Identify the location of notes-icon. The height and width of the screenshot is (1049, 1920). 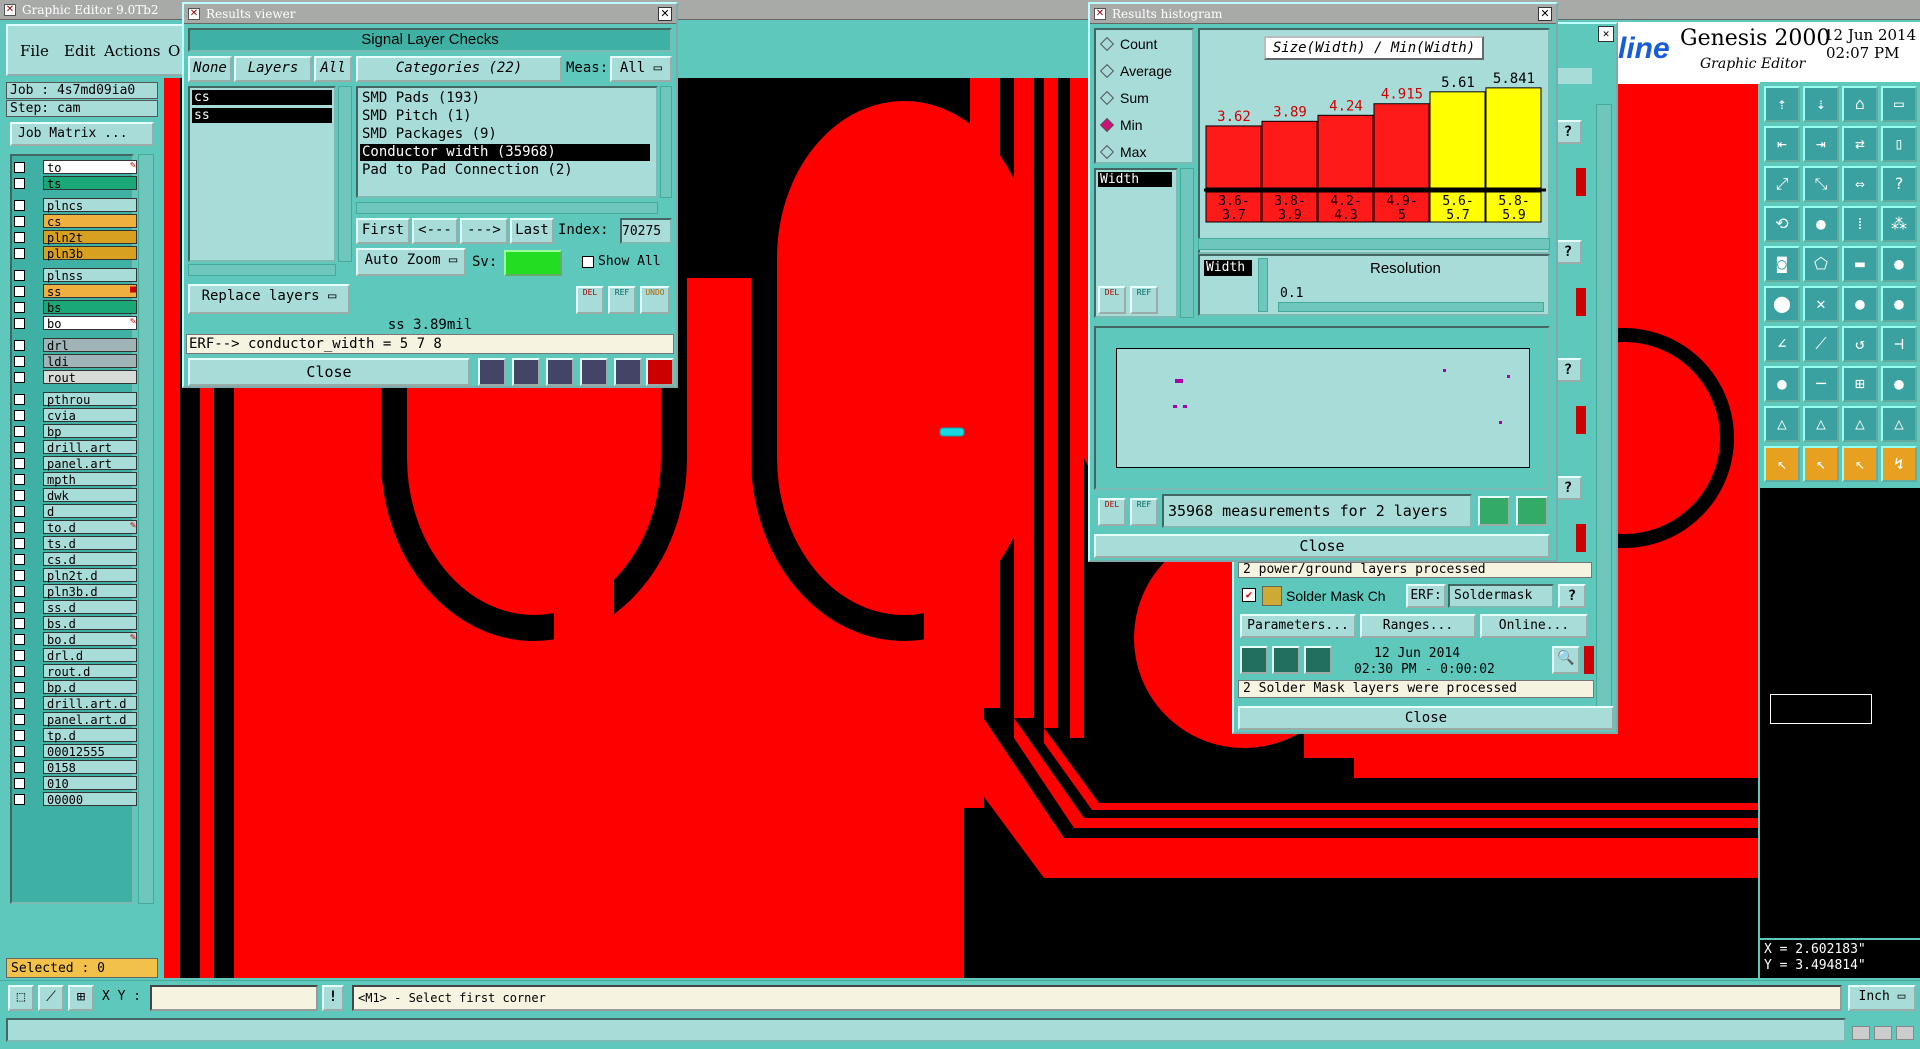
(628, 372).